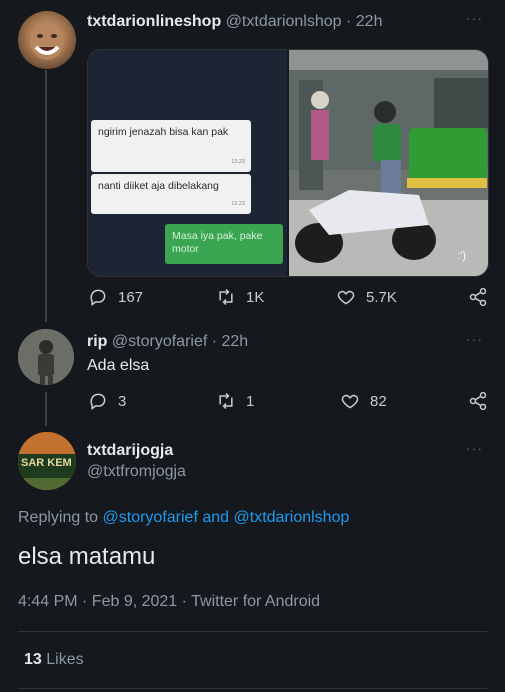 This screenshot has width=505, height=692. What do you see at coordinates (136, 472) in the screenshot?
I see `handle: @txtfromjogja` at bounding box center [136, 472].